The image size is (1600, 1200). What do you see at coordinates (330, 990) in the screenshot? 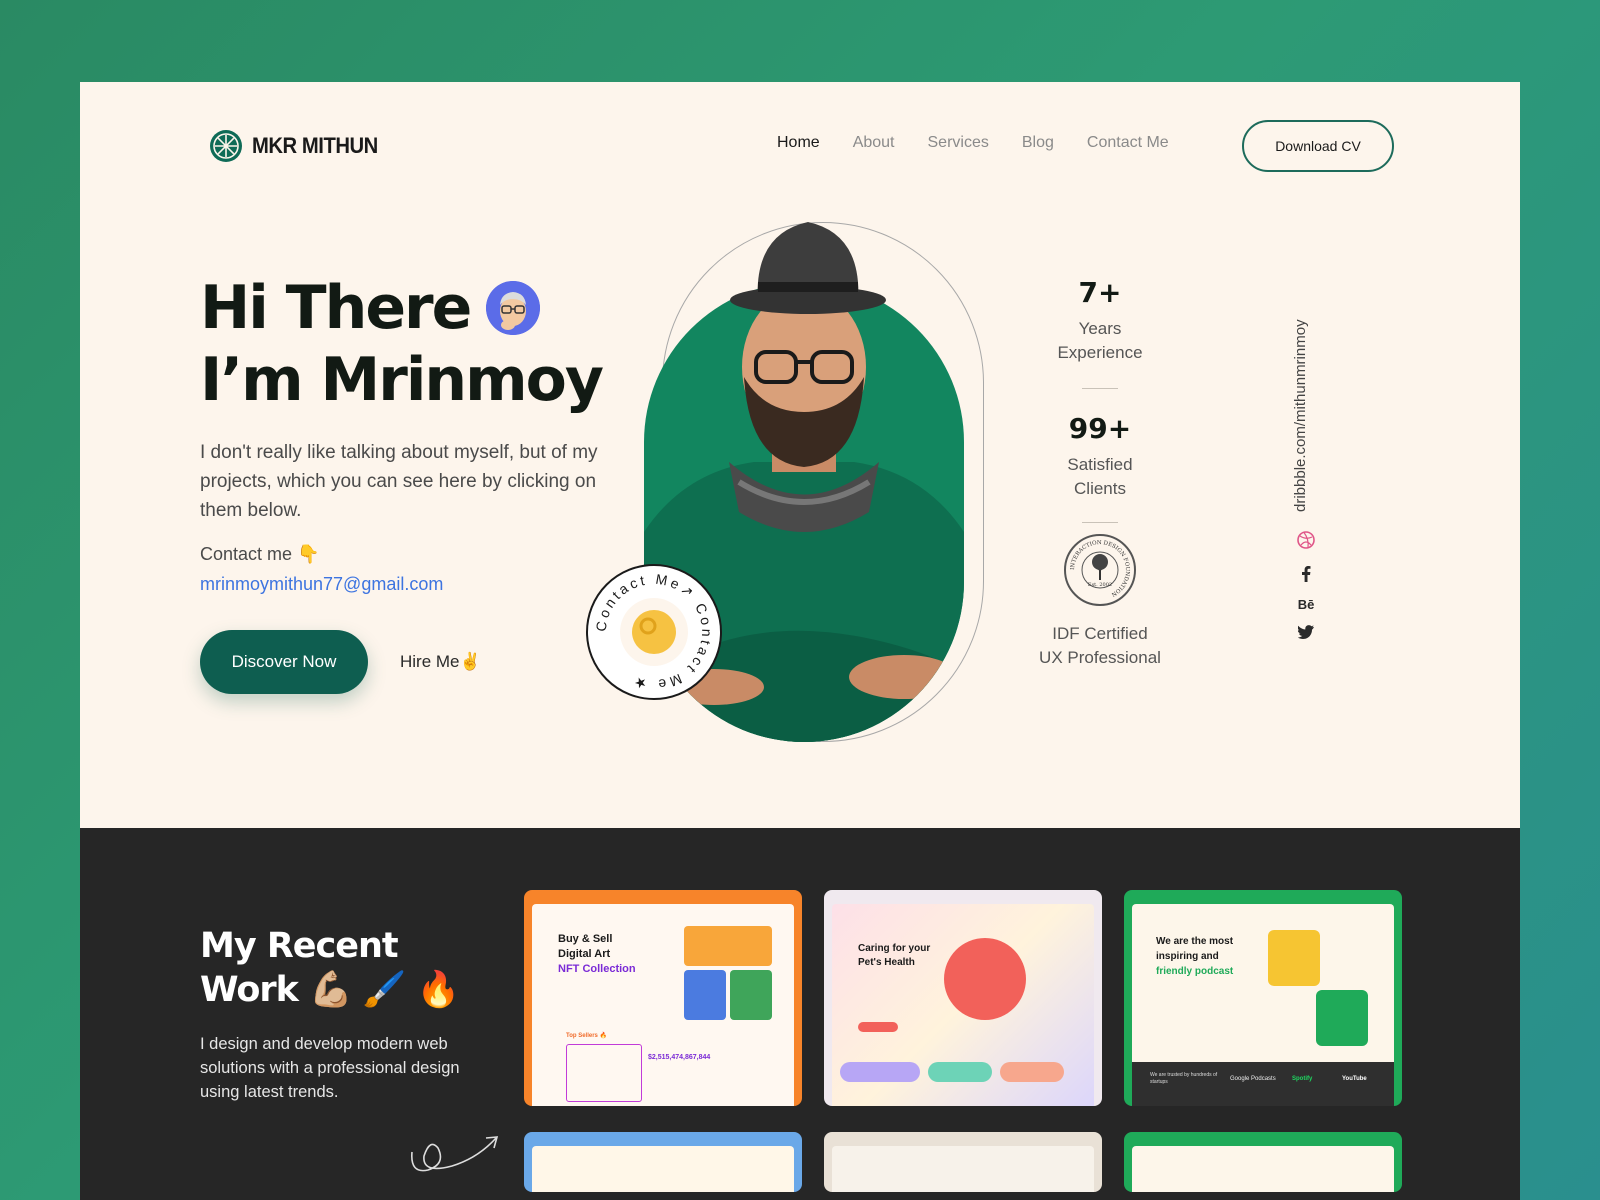
I see `recent-work-title-2: Work 💪🏼 🖌️ 🔥` at bounding box center [330, 990].